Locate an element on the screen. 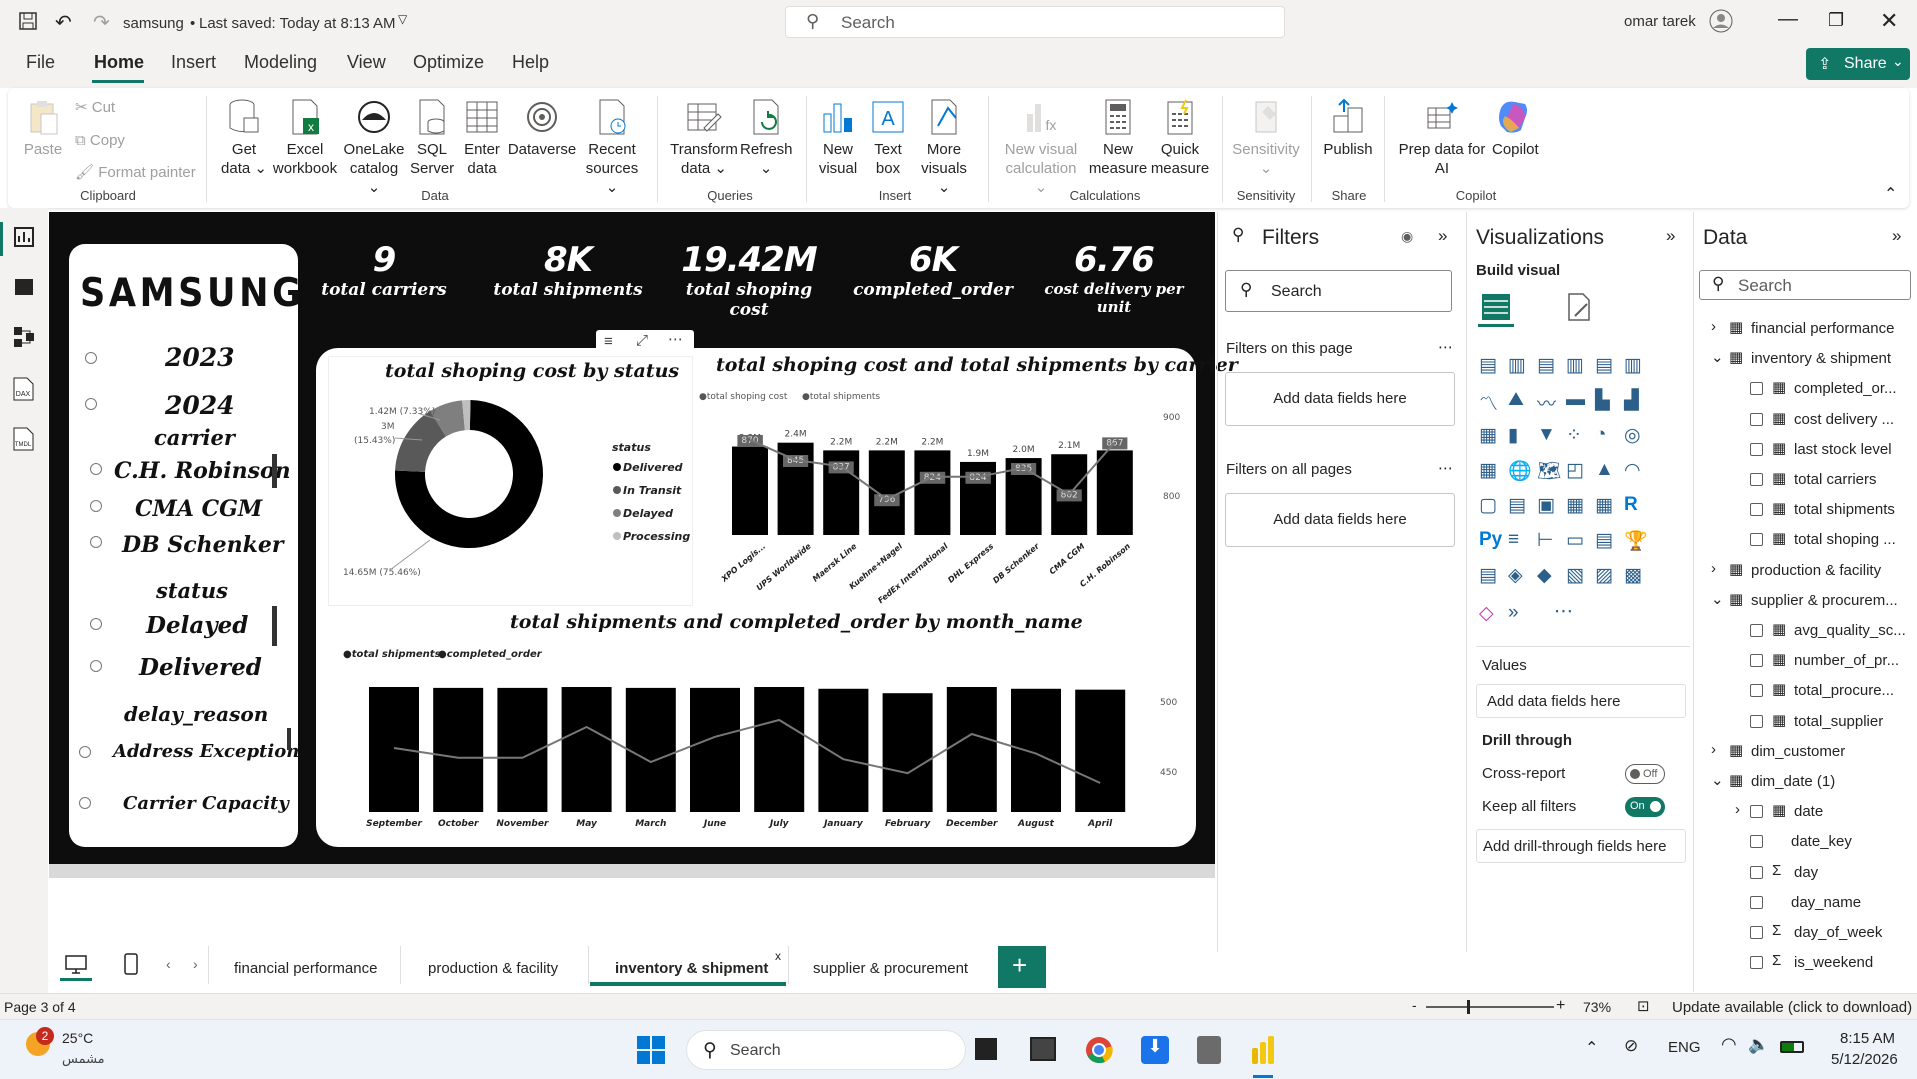 The height and width of the screenshot is (1079, 1917). tab-inventory-shipment: inventory & shipment is located at coordinates (691, 968).